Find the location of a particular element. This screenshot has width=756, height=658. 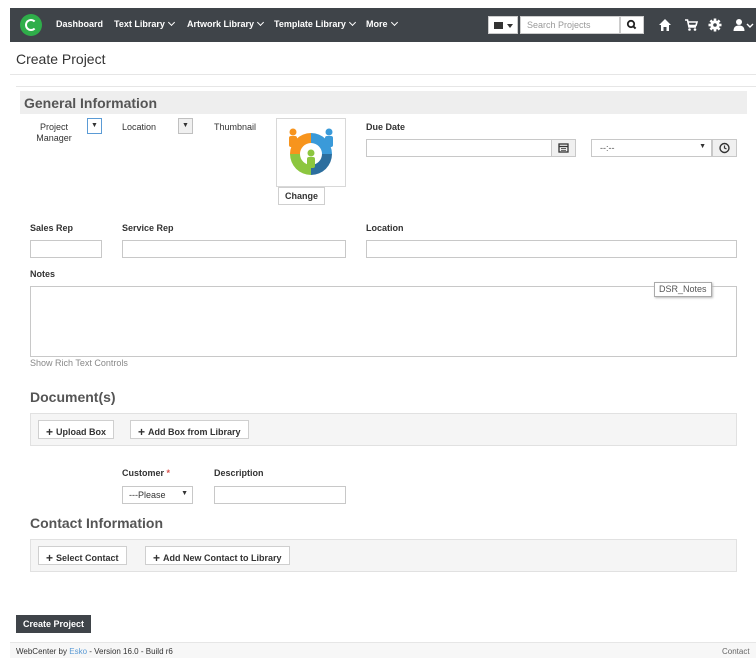

due-time-value: --:-- is located at coordinates (607, 148).